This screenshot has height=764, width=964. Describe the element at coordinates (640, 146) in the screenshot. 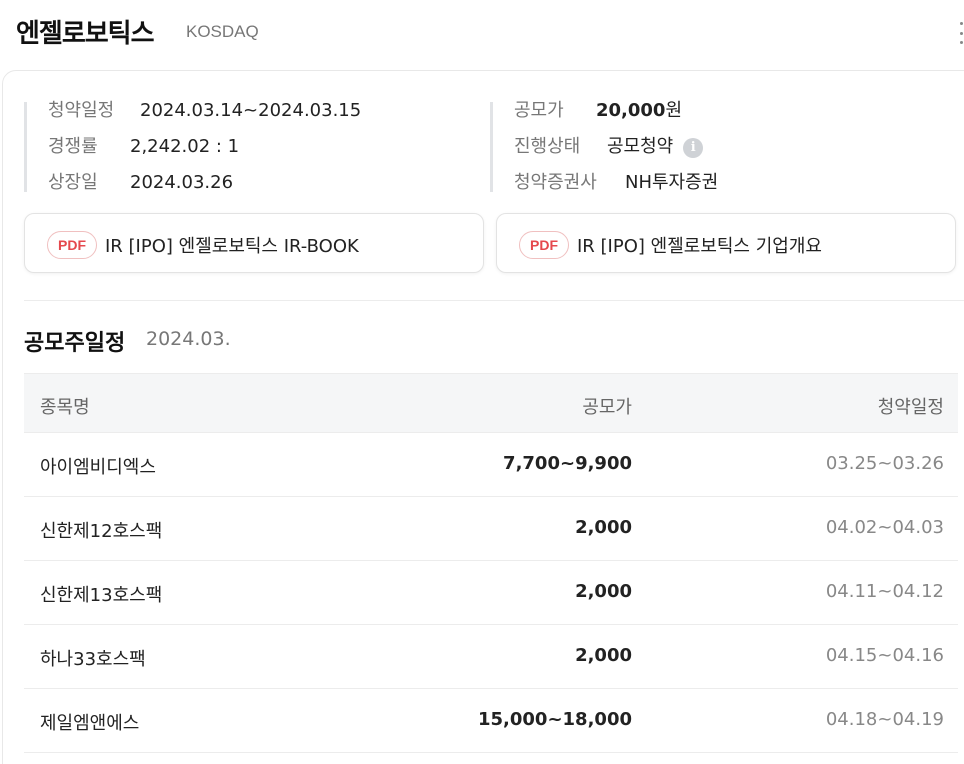

I see `status-value: 공모청약` at that location.